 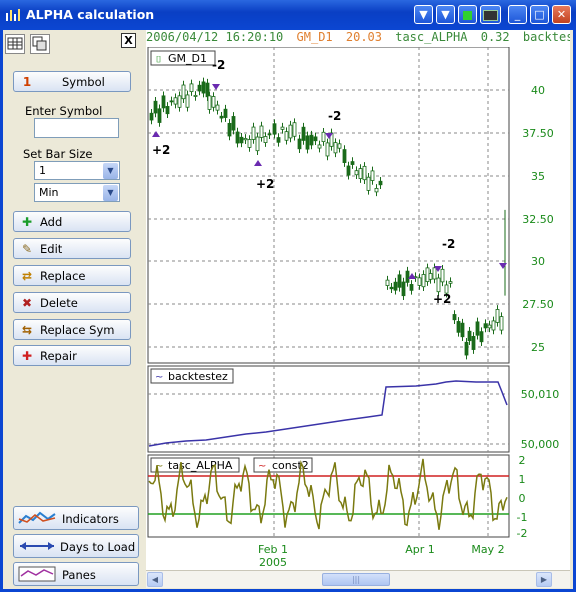 What do you see at coordinates (538, 219) in the screenshot?
I see `price-axis: 40 37.50 35 32.50 30 27.50 25` at bounding box center [538, 219].